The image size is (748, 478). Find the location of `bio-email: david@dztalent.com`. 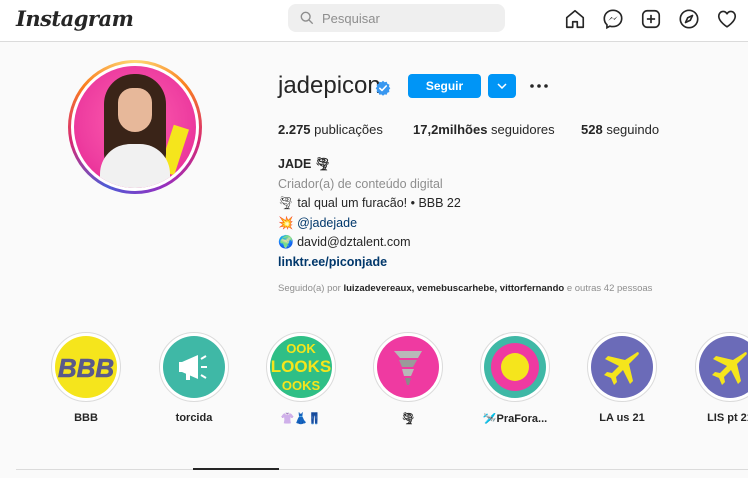

bio-email: david@dztalent.com is located at coordinates (354, 242).